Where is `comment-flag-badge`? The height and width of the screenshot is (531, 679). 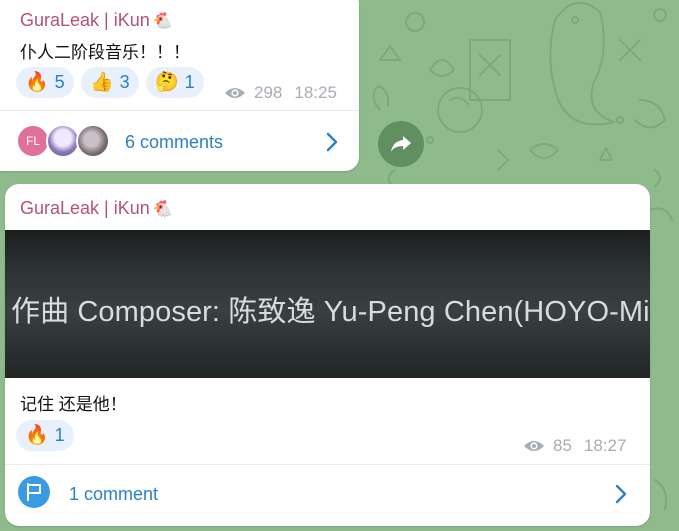
comment-flag-badge is located at coordinates (34, 492).